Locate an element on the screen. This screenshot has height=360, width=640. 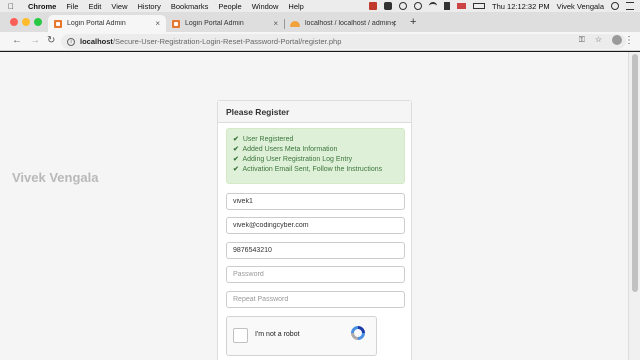
window-minimize-button is located at coordinates (26, 22).